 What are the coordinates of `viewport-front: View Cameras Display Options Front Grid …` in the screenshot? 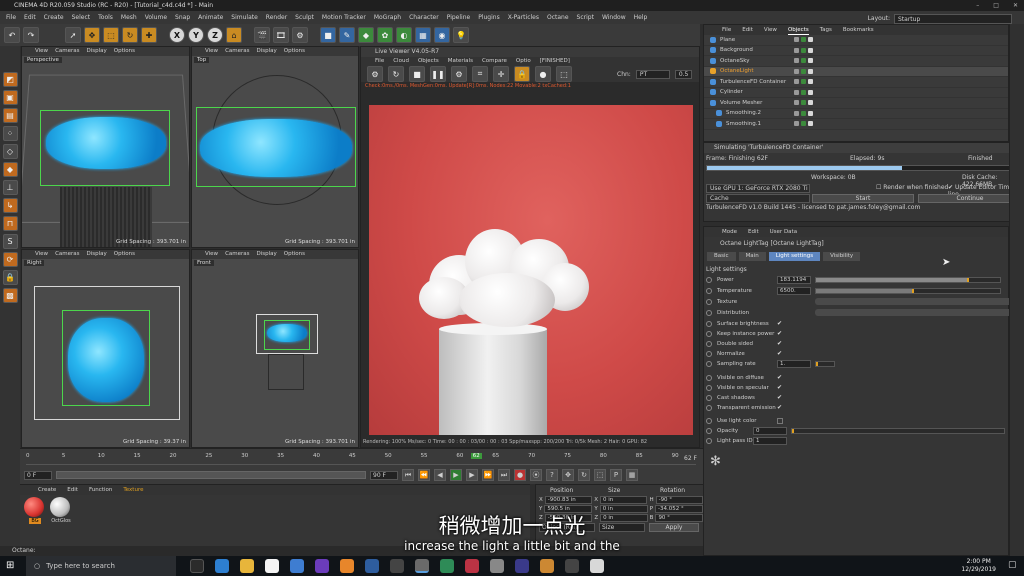 It's located at (275, 348).